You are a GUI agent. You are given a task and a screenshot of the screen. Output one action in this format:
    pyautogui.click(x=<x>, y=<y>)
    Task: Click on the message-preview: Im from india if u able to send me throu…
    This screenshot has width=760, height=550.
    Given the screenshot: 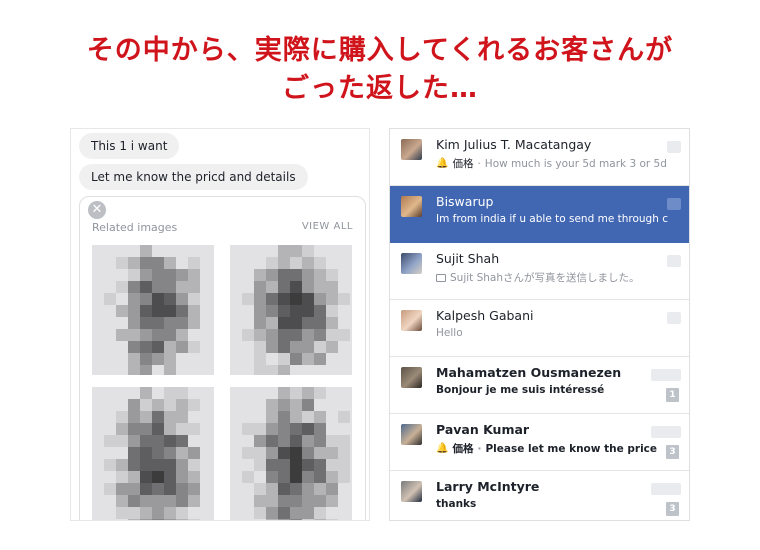 What is the action you would take?
    pyautogui.click(x=552, y=219)
    